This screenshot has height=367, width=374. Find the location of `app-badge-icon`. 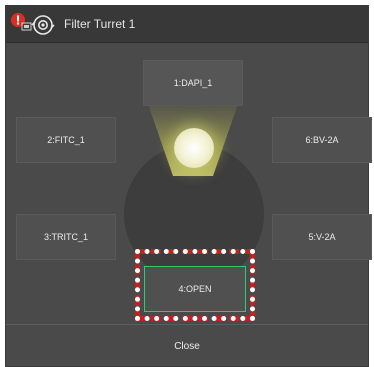

app-badge-icon is located at coordinates (21, 23).